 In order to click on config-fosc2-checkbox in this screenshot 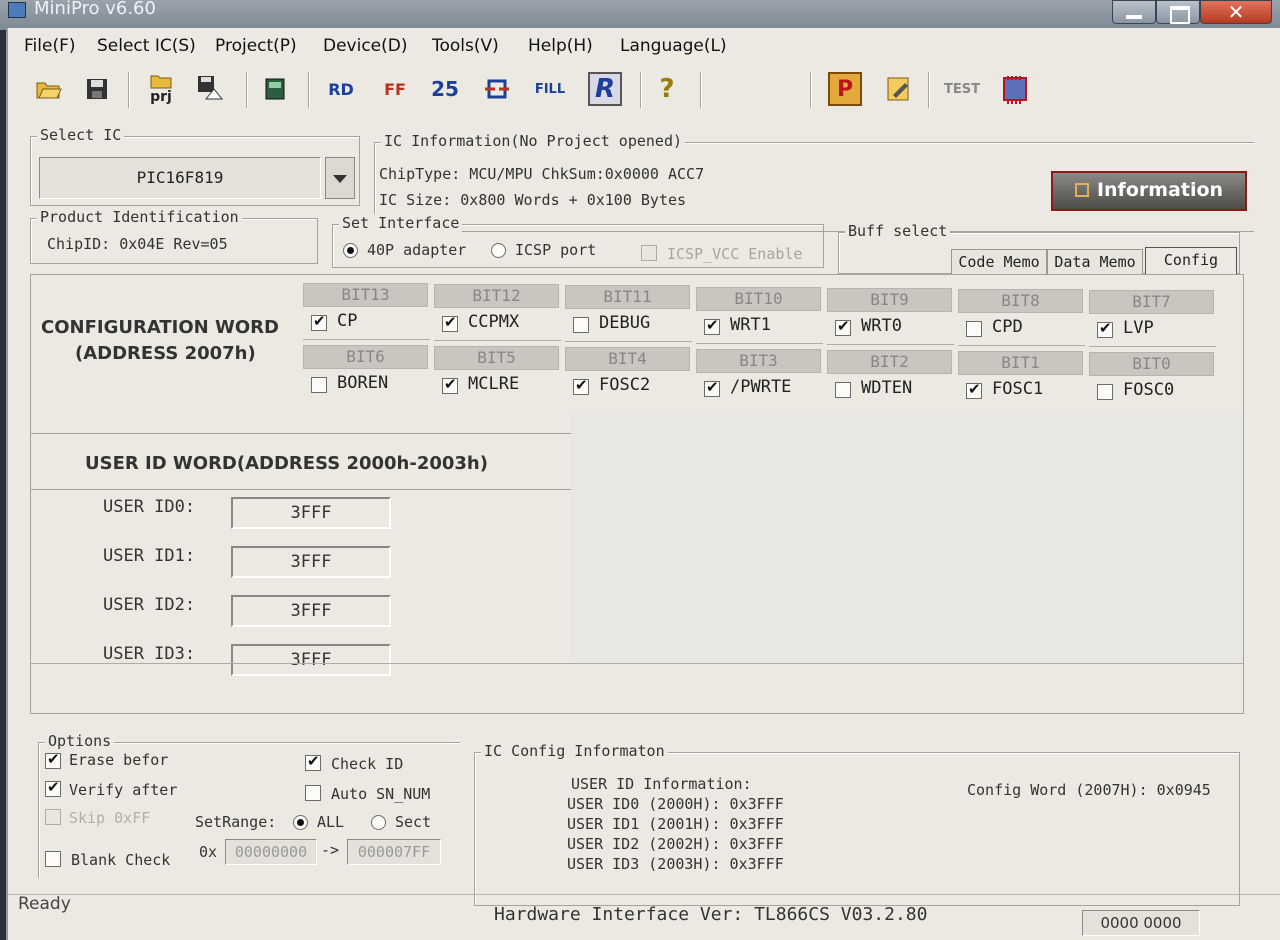, I will do `click(581, 386)`.